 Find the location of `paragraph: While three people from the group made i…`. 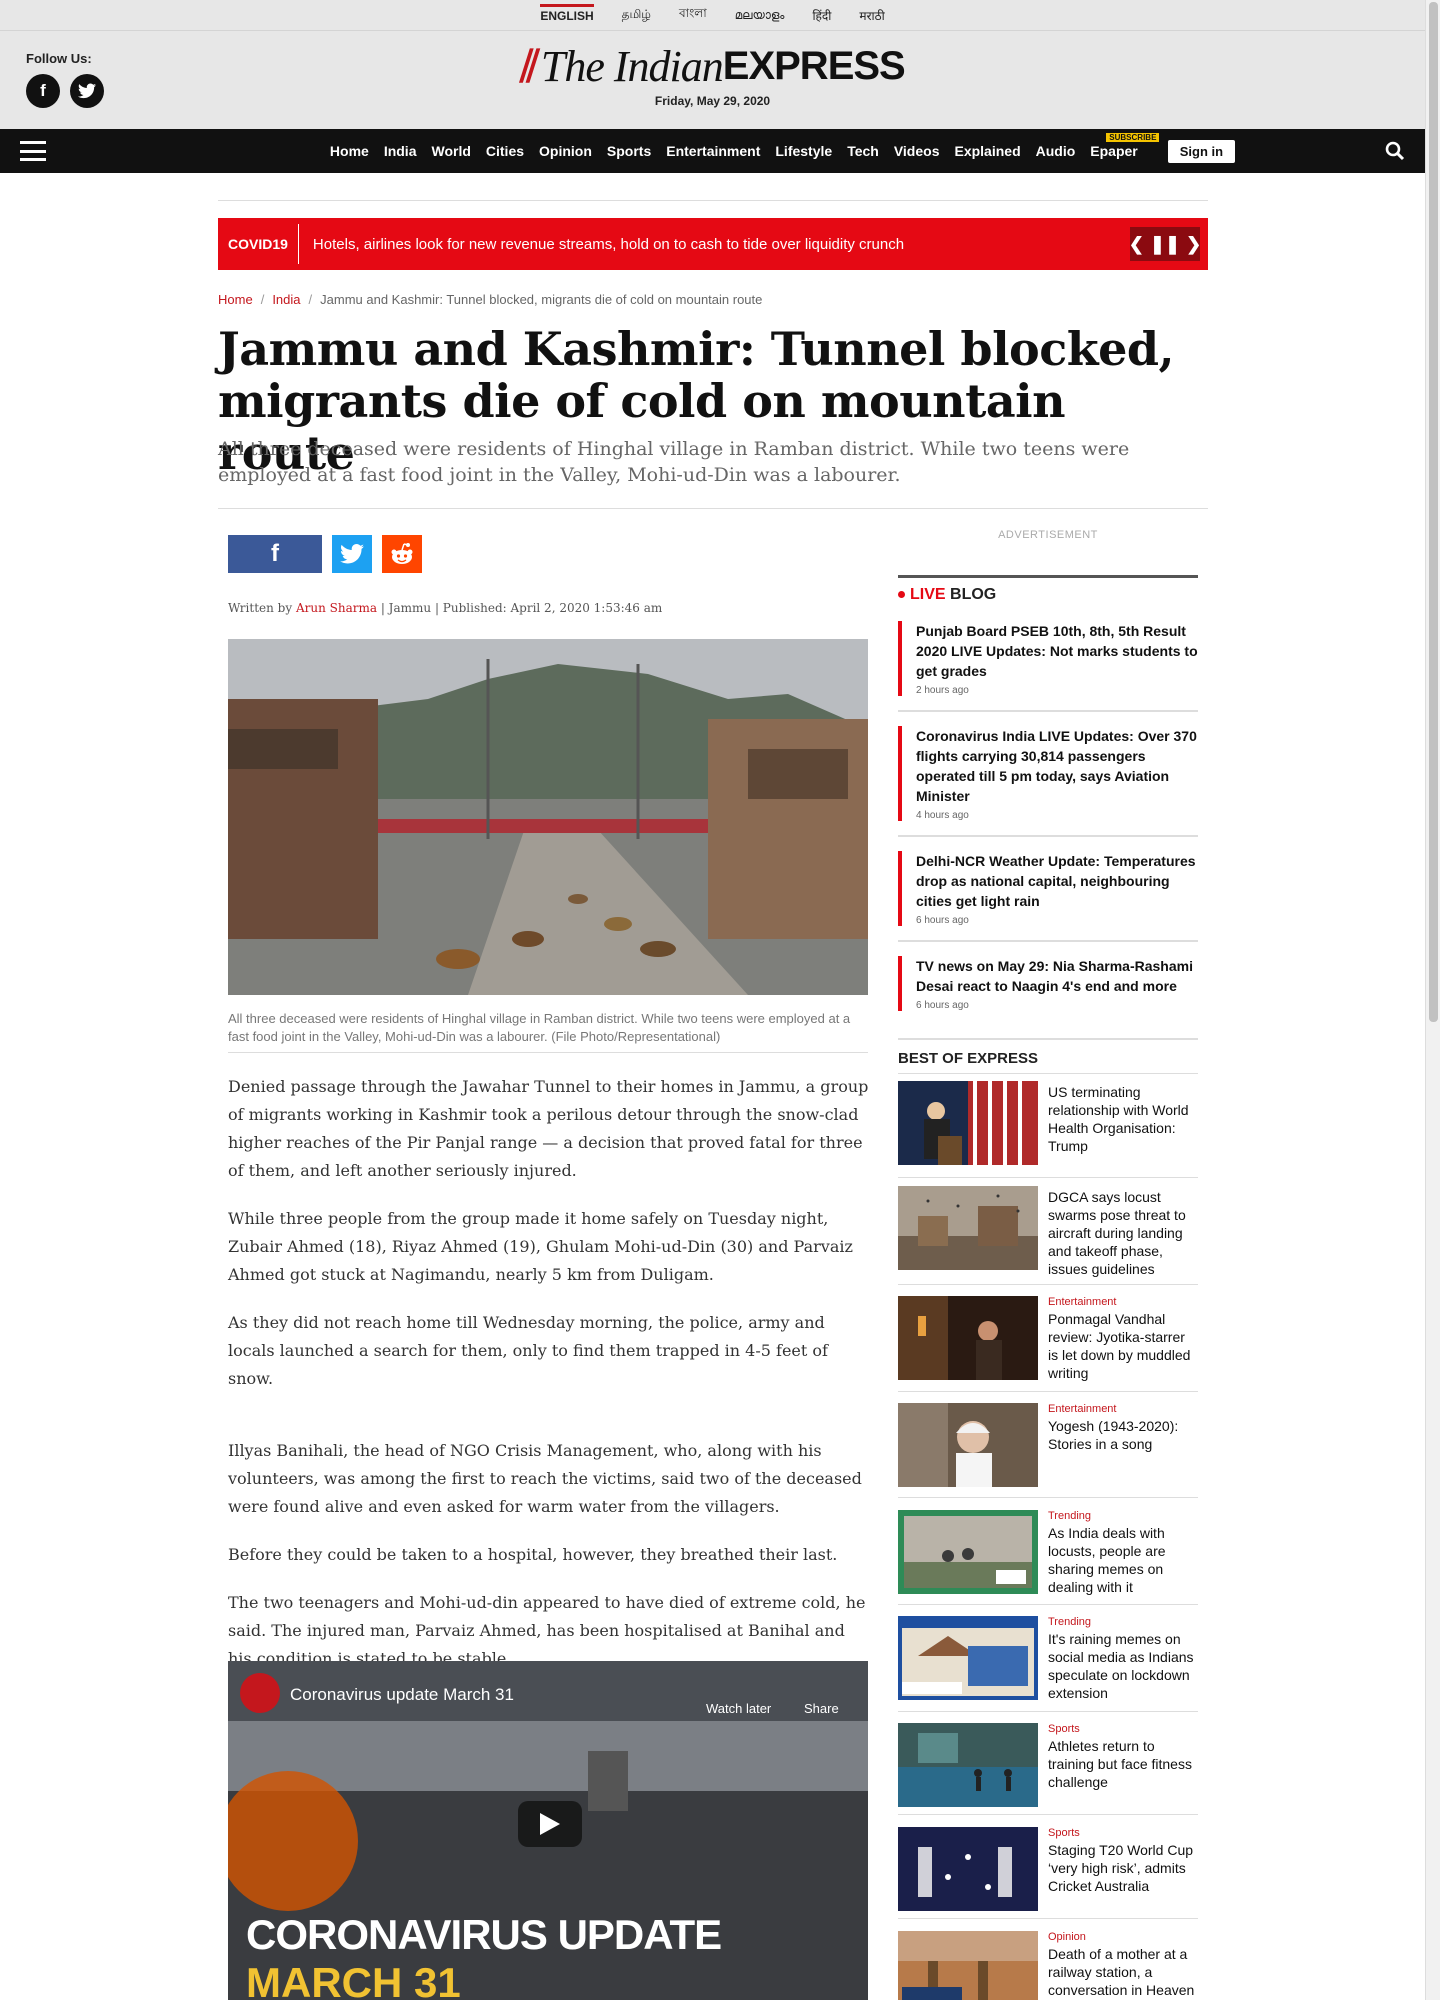

paragraph: While three people from the group made i… is located at coordinates (540, 1246).